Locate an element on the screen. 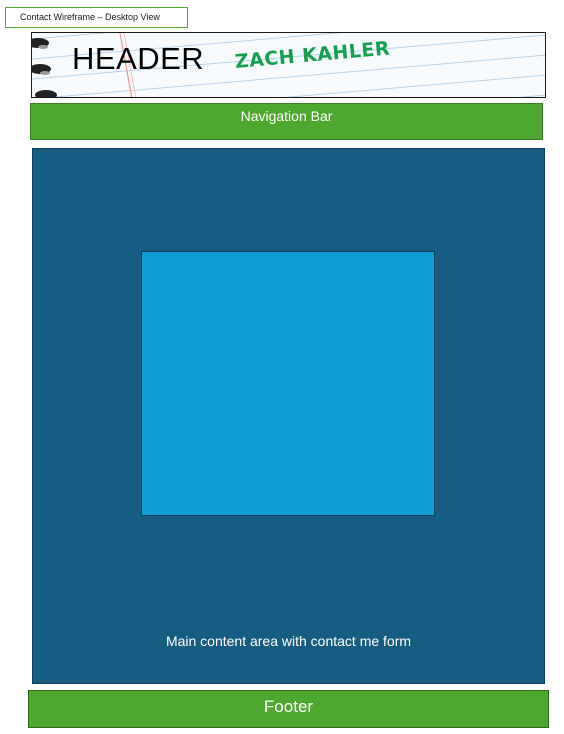  header-title: HEADER is located at coordinates (138, 58).